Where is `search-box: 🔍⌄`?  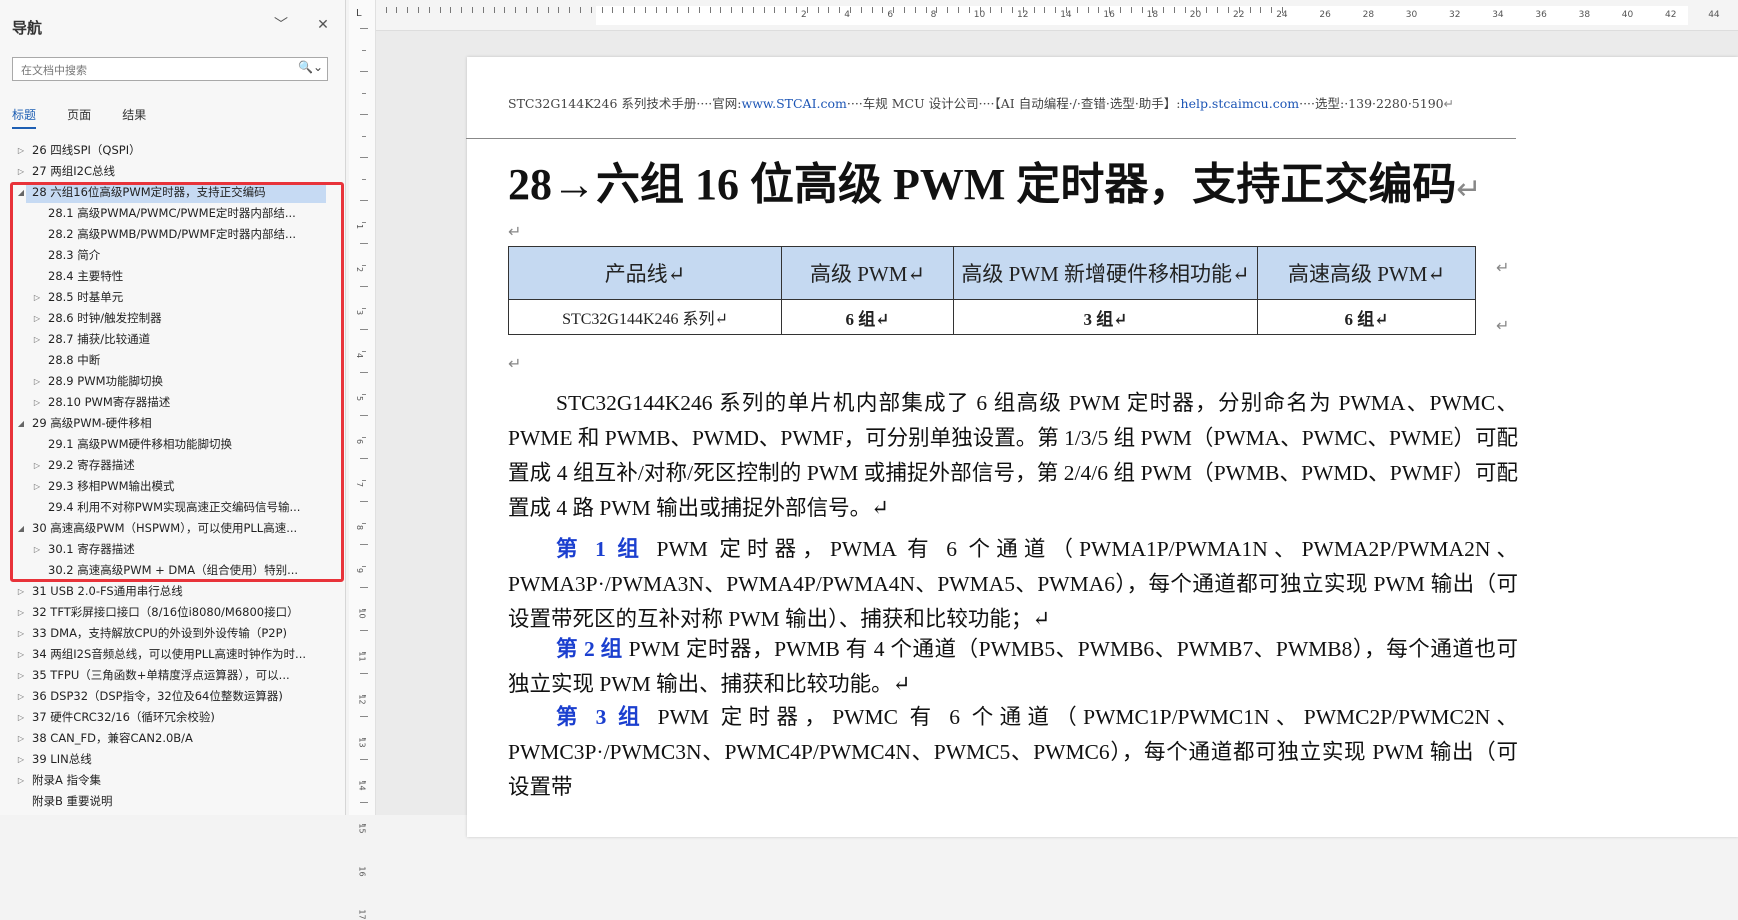
search-box: 🔍⌄ is located at coordinates (170, 69).